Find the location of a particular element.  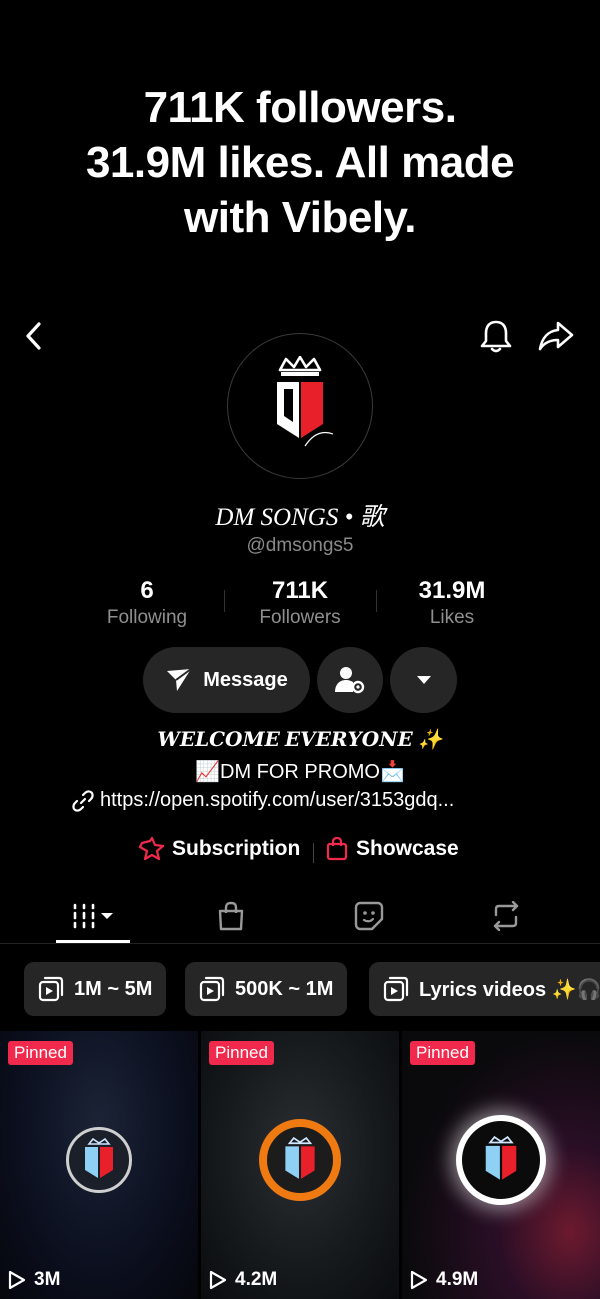

headline-line-3: with Vibely. is located at coordinates (300, 217).